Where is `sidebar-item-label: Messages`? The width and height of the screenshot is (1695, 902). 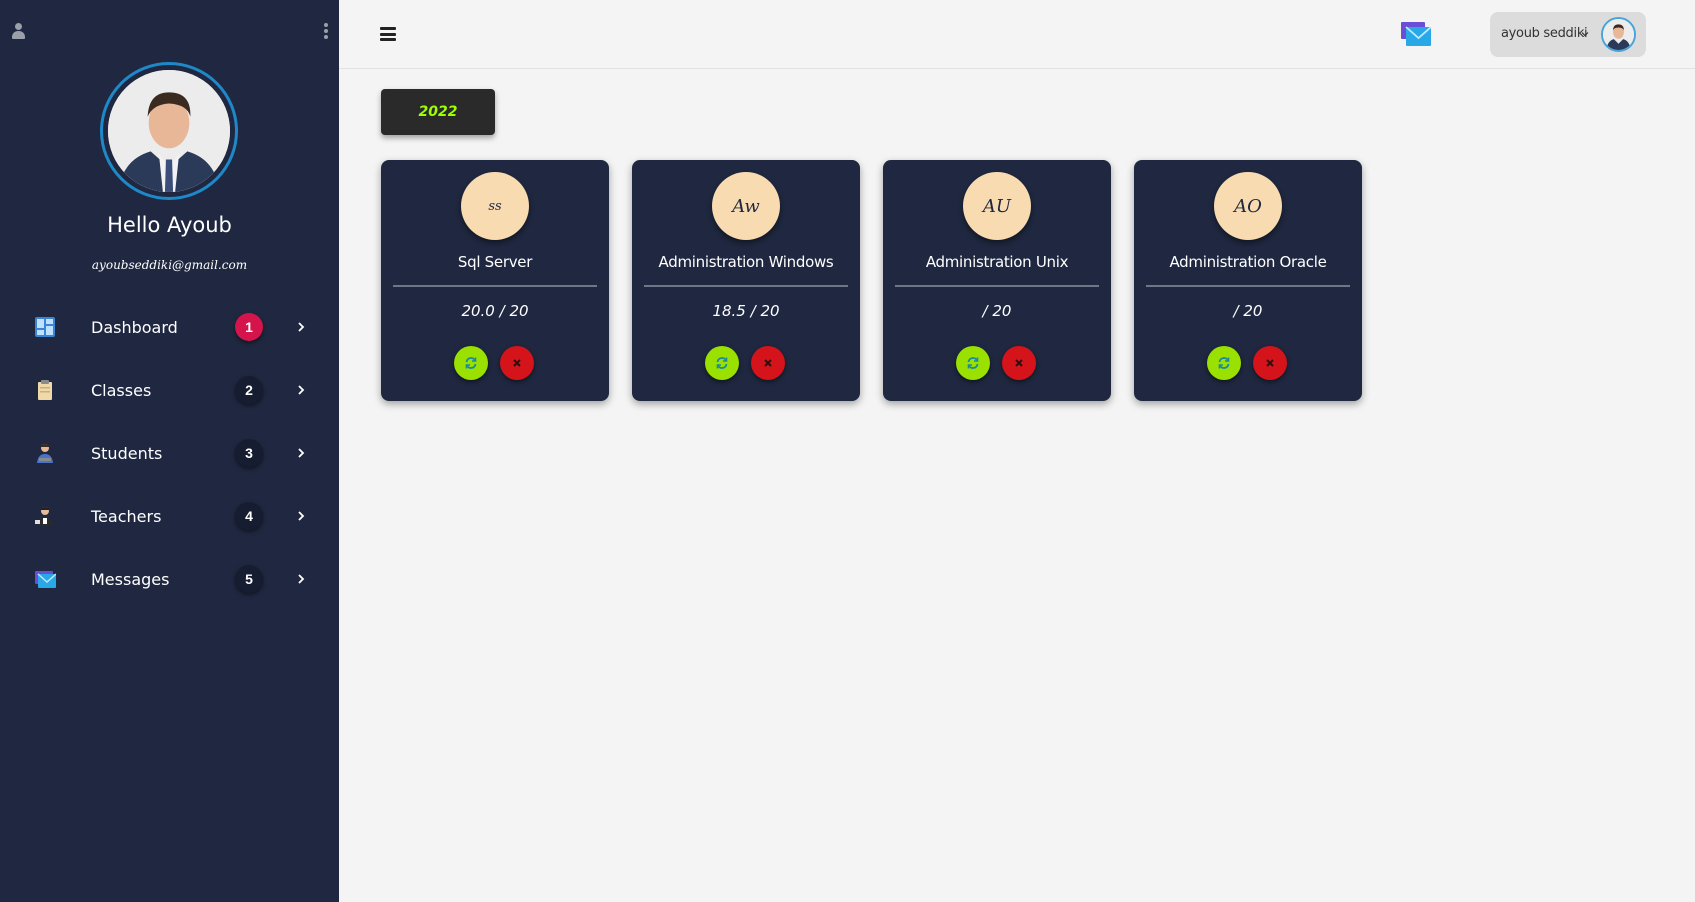
sidebar-item-label: Messages is located at coordinates (130, 579).